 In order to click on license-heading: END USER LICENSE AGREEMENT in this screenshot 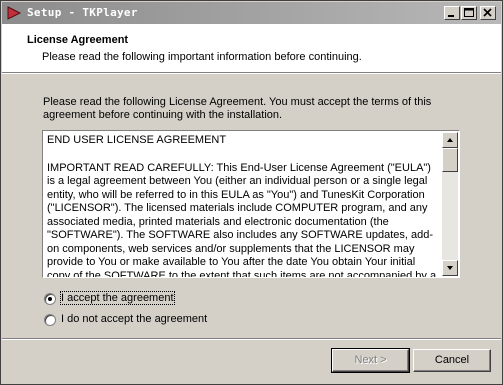, I will do `click(137, 140)`.